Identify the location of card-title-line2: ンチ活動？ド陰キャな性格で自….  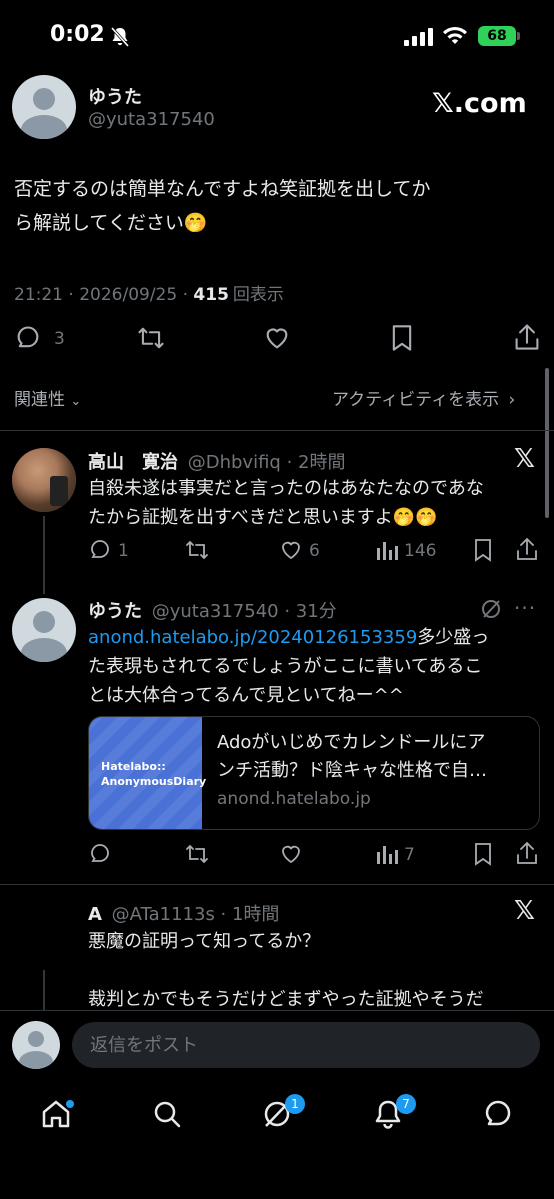
(352, 770).